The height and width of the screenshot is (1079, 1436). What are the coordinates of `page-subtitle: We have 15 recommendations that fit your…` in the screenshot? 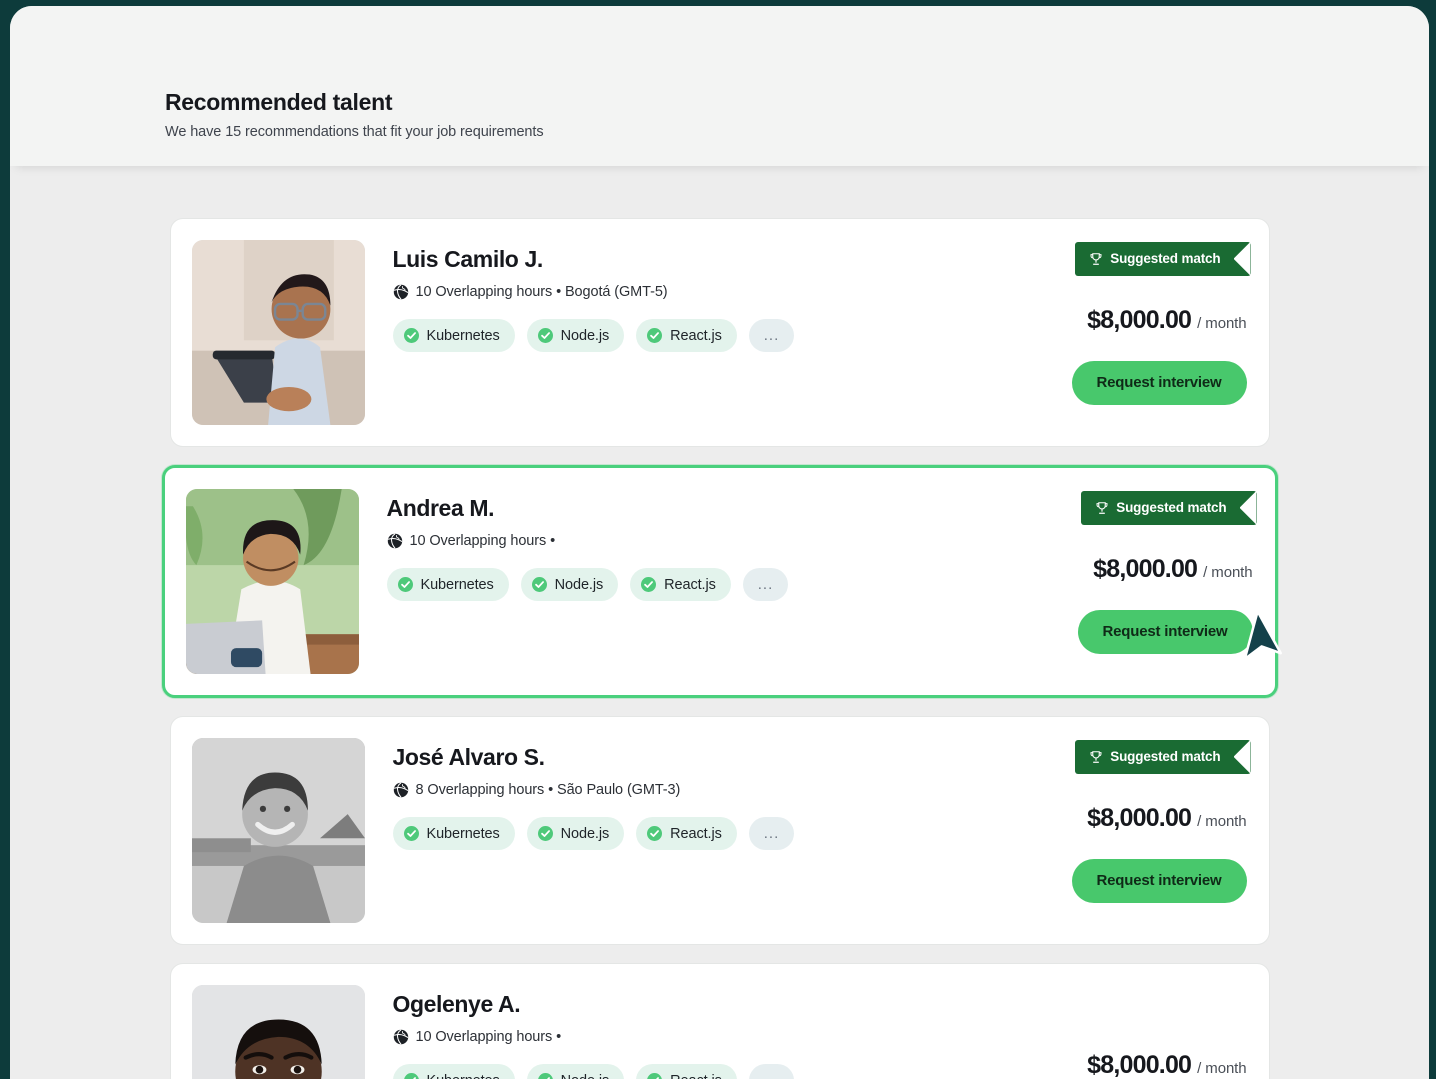 It's located at (354, 131).